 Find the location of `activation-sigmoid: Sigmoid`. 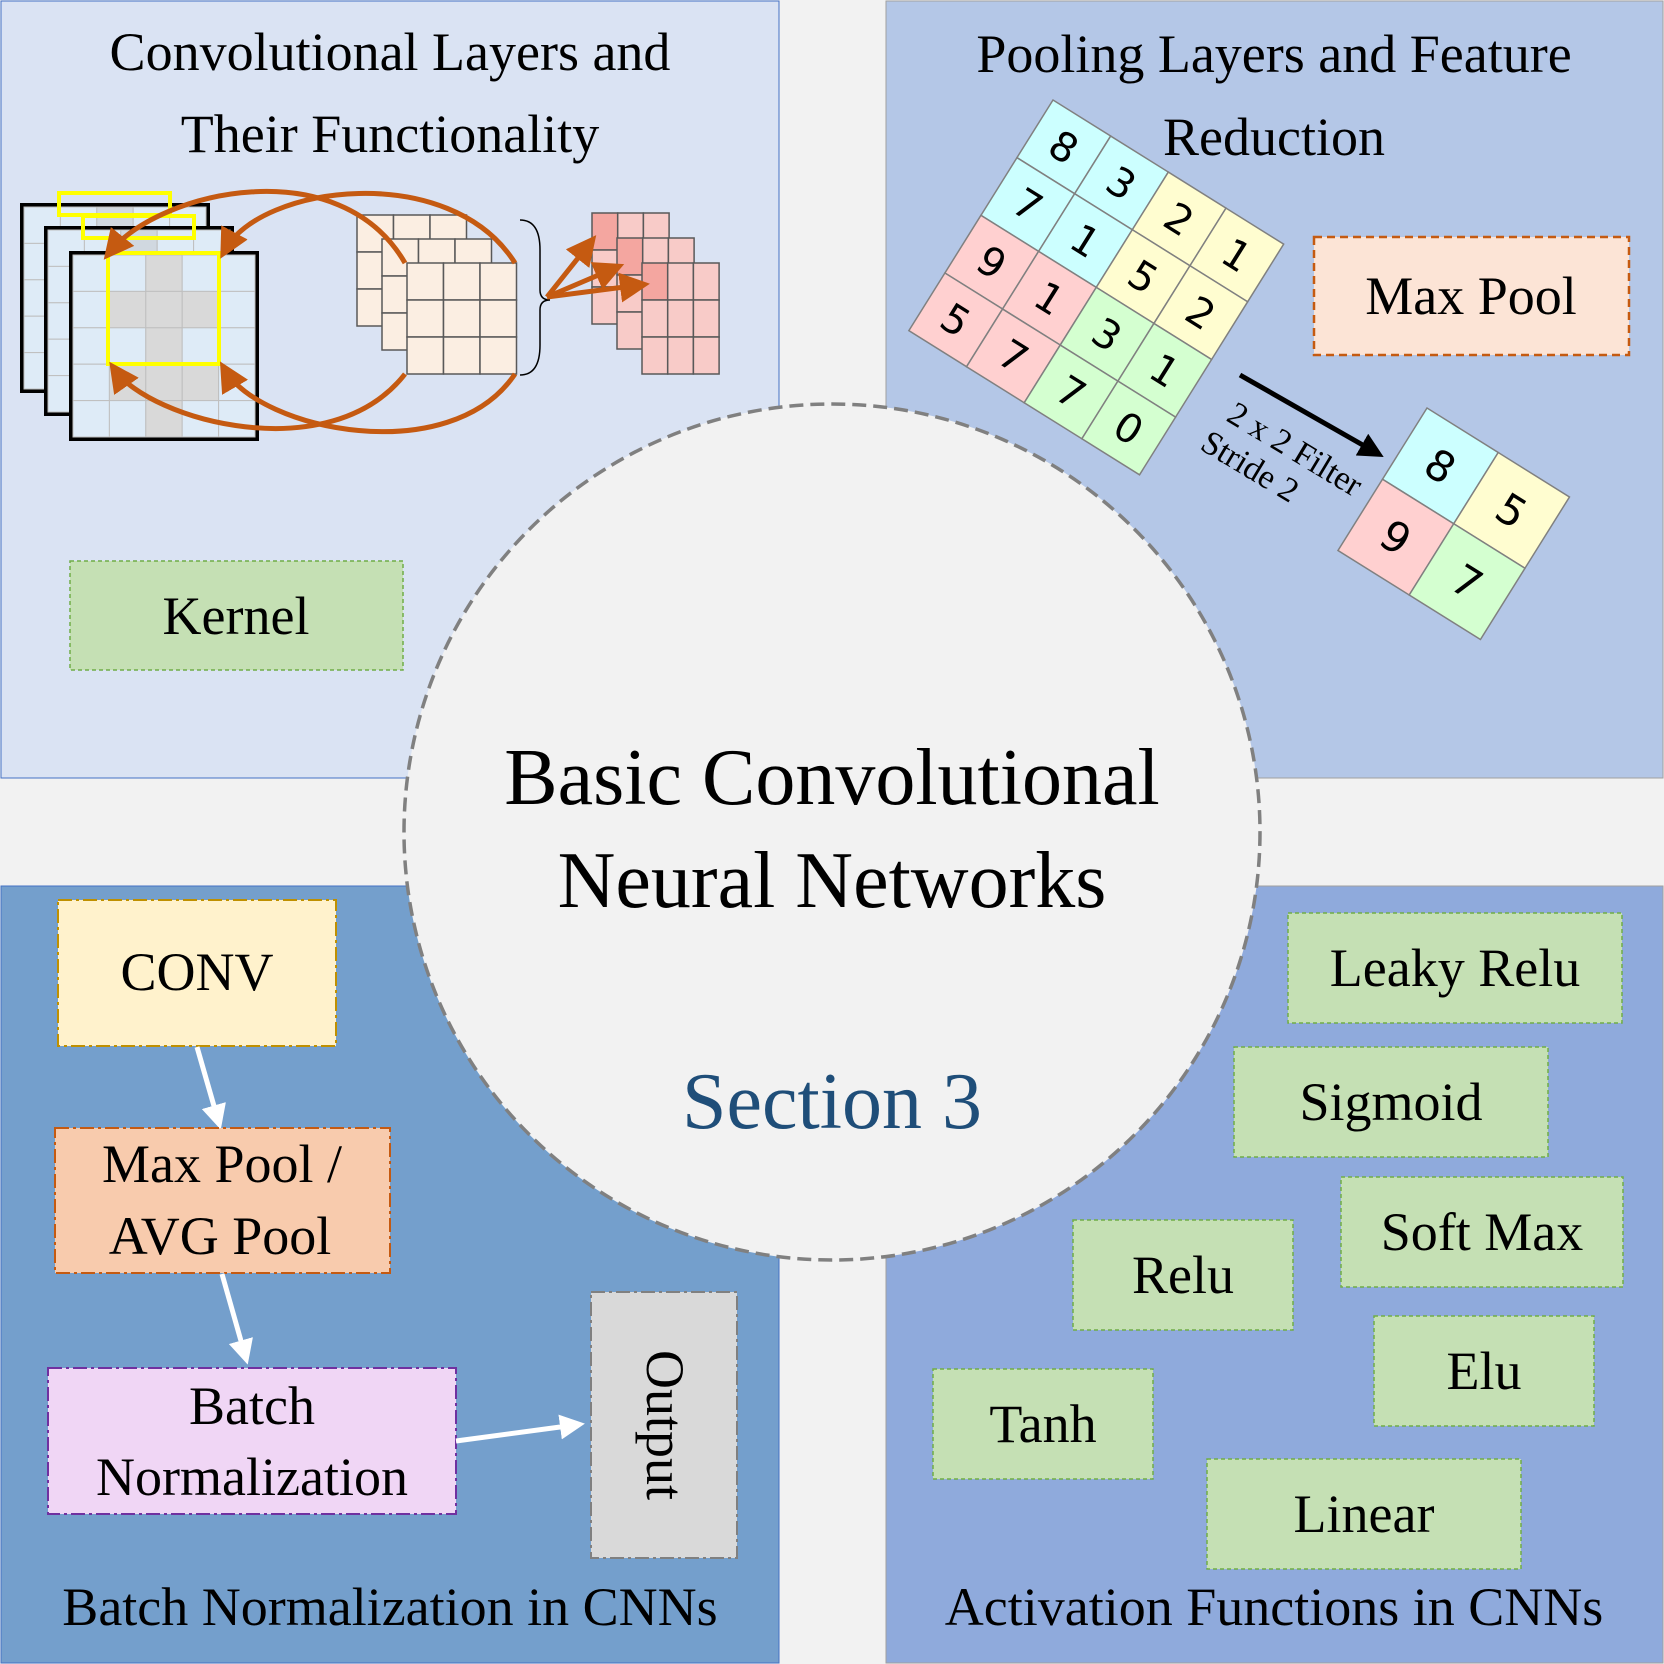

activation-sigmoid: Sigmoid is located at coordinates (1391, 1102).